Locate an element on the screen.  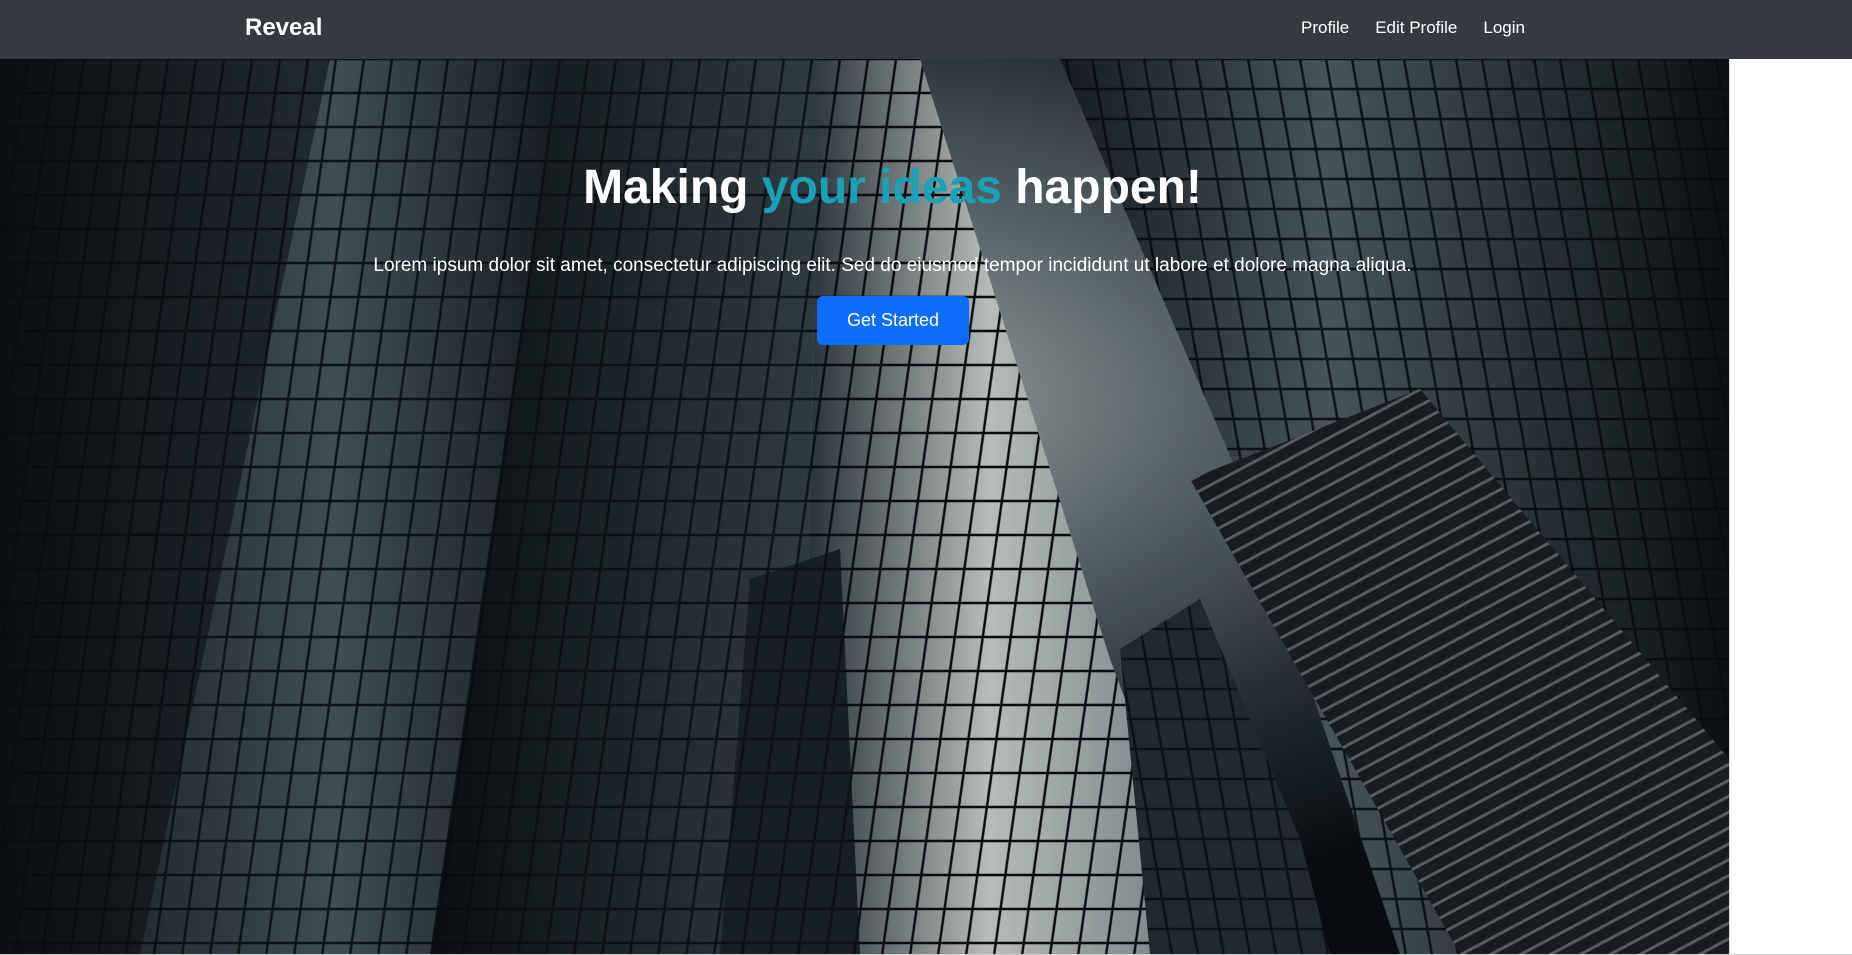
get-started-button: Get Started is located at coordinates (893, 320).